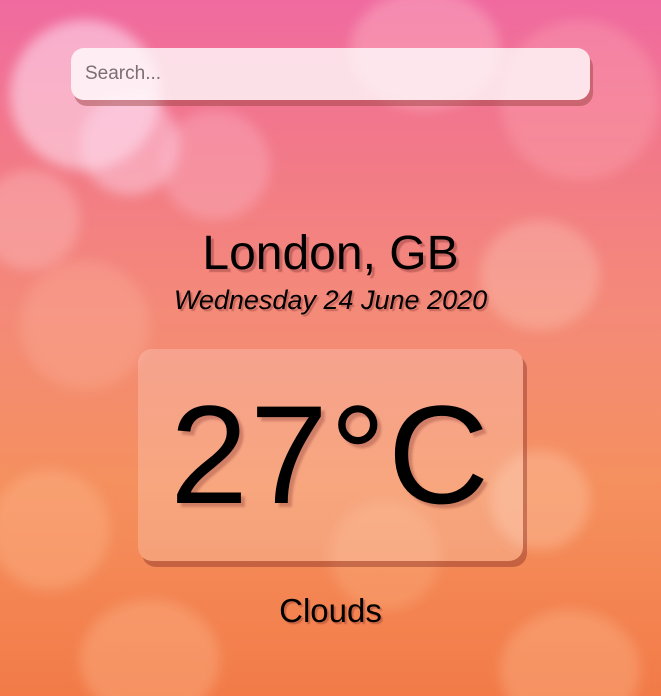  What do you see at coordinates (330, 610) in the screenshot?
I see `weather-condition: Clouds` at bounding box center [330, 610].